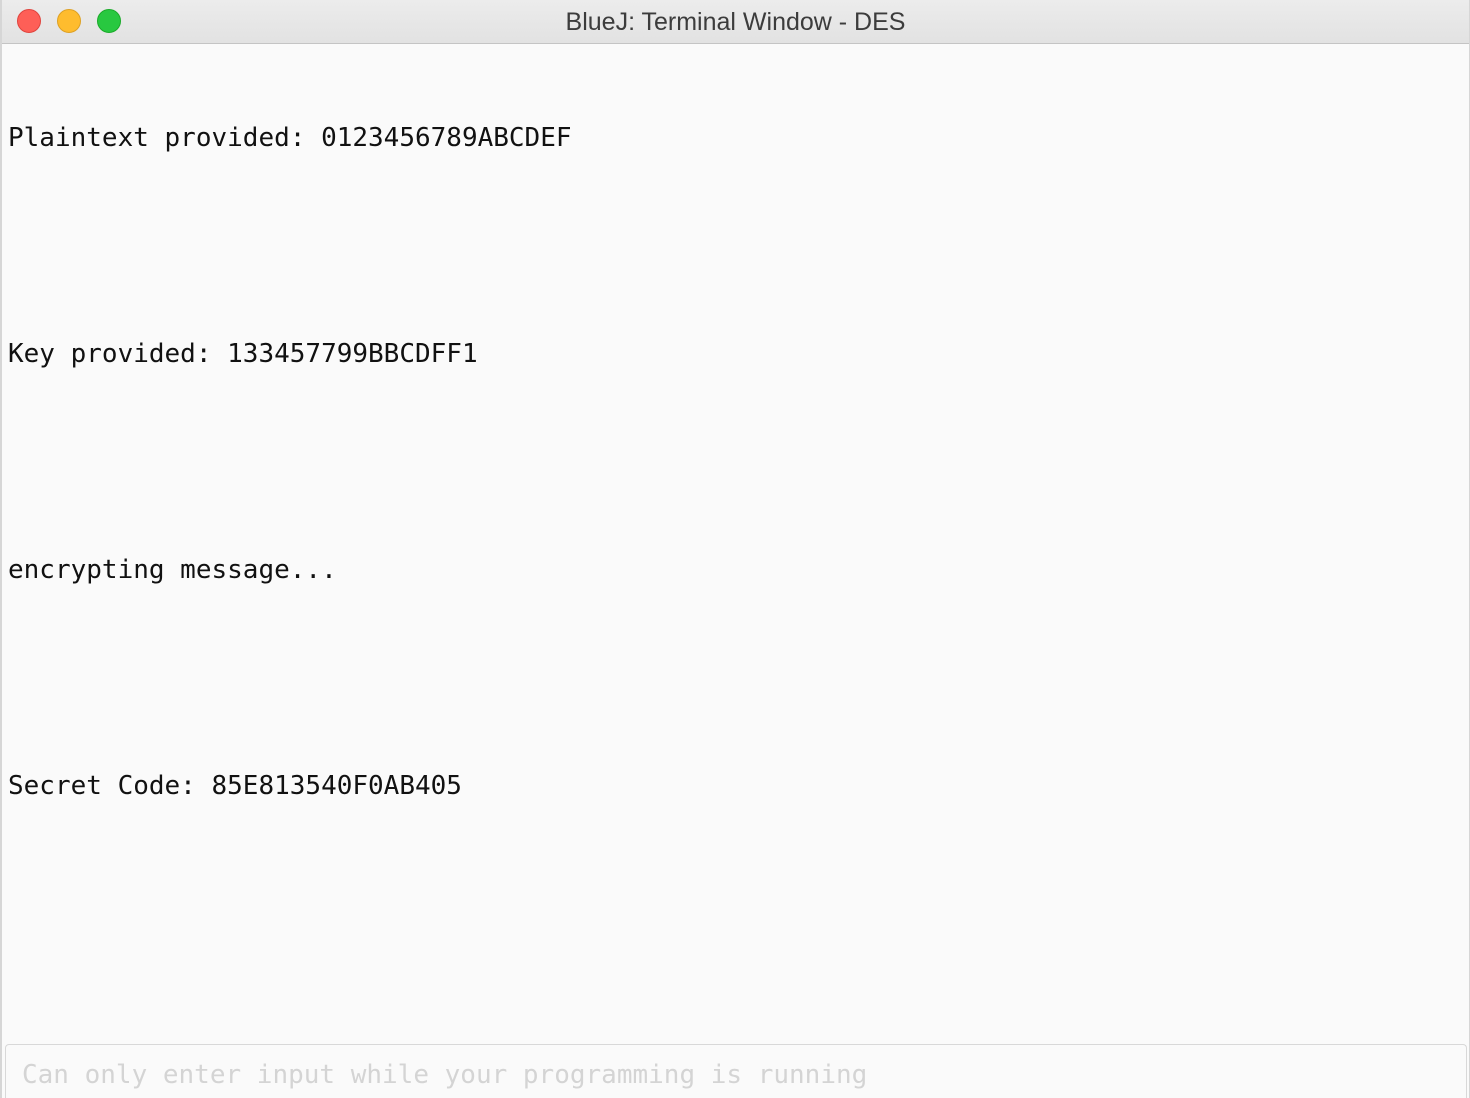 The image size is (1470, 1098). I want to click on output-line-plaintext: Plaintext provided: 0123456789ABCDEF, so click(290, 138).